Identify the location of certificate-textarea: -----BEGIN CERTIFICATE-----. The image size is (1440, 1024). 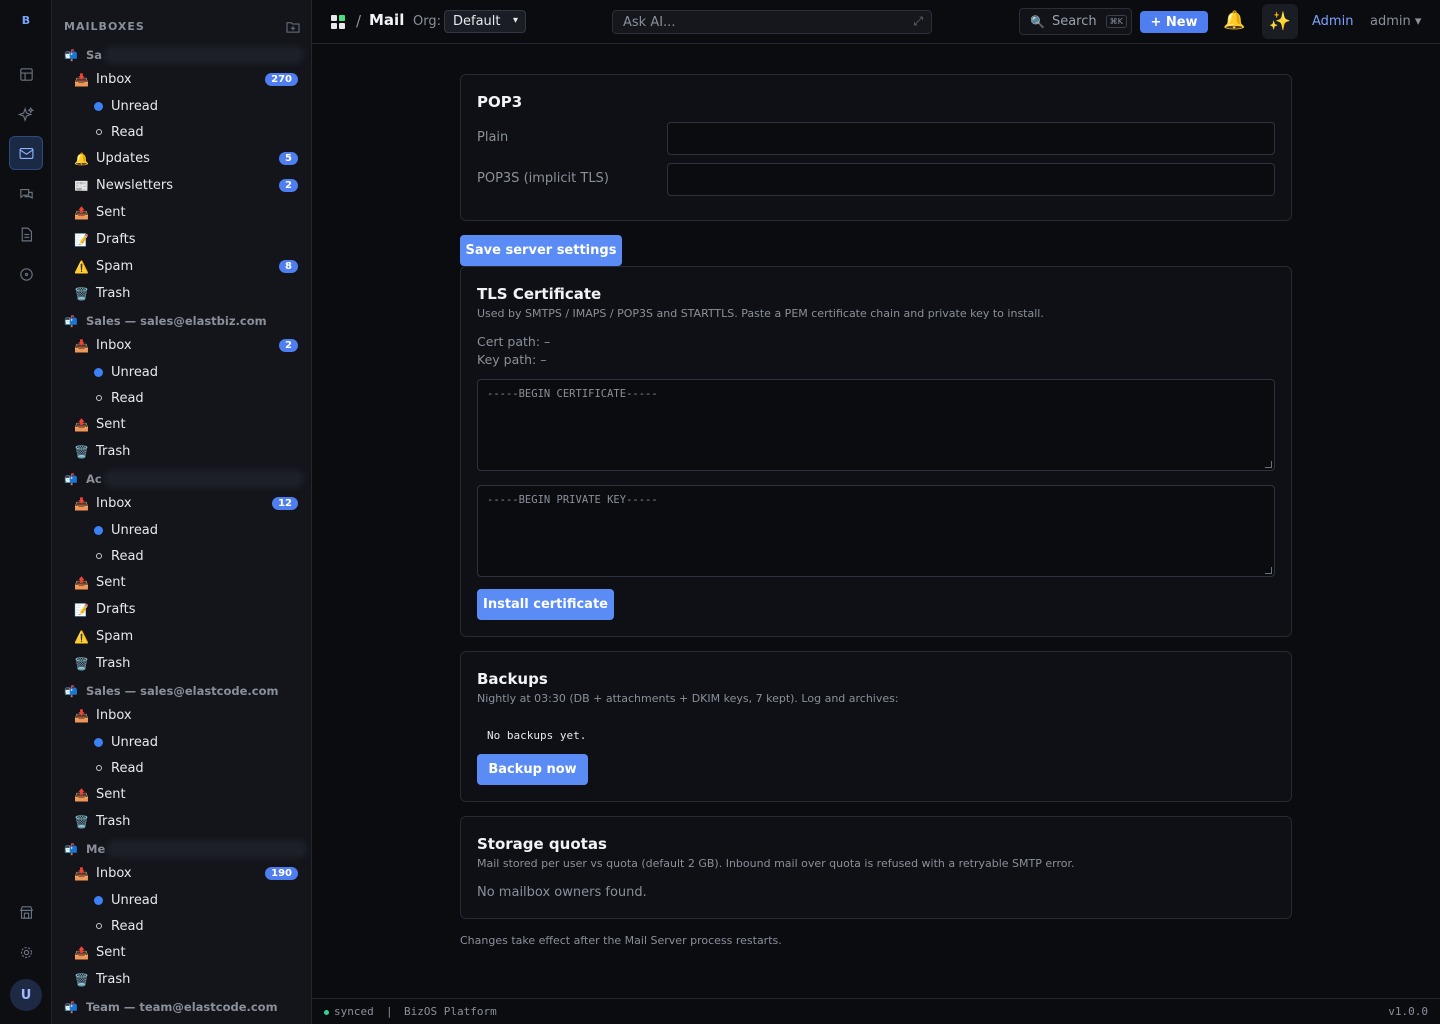
(876, 425).